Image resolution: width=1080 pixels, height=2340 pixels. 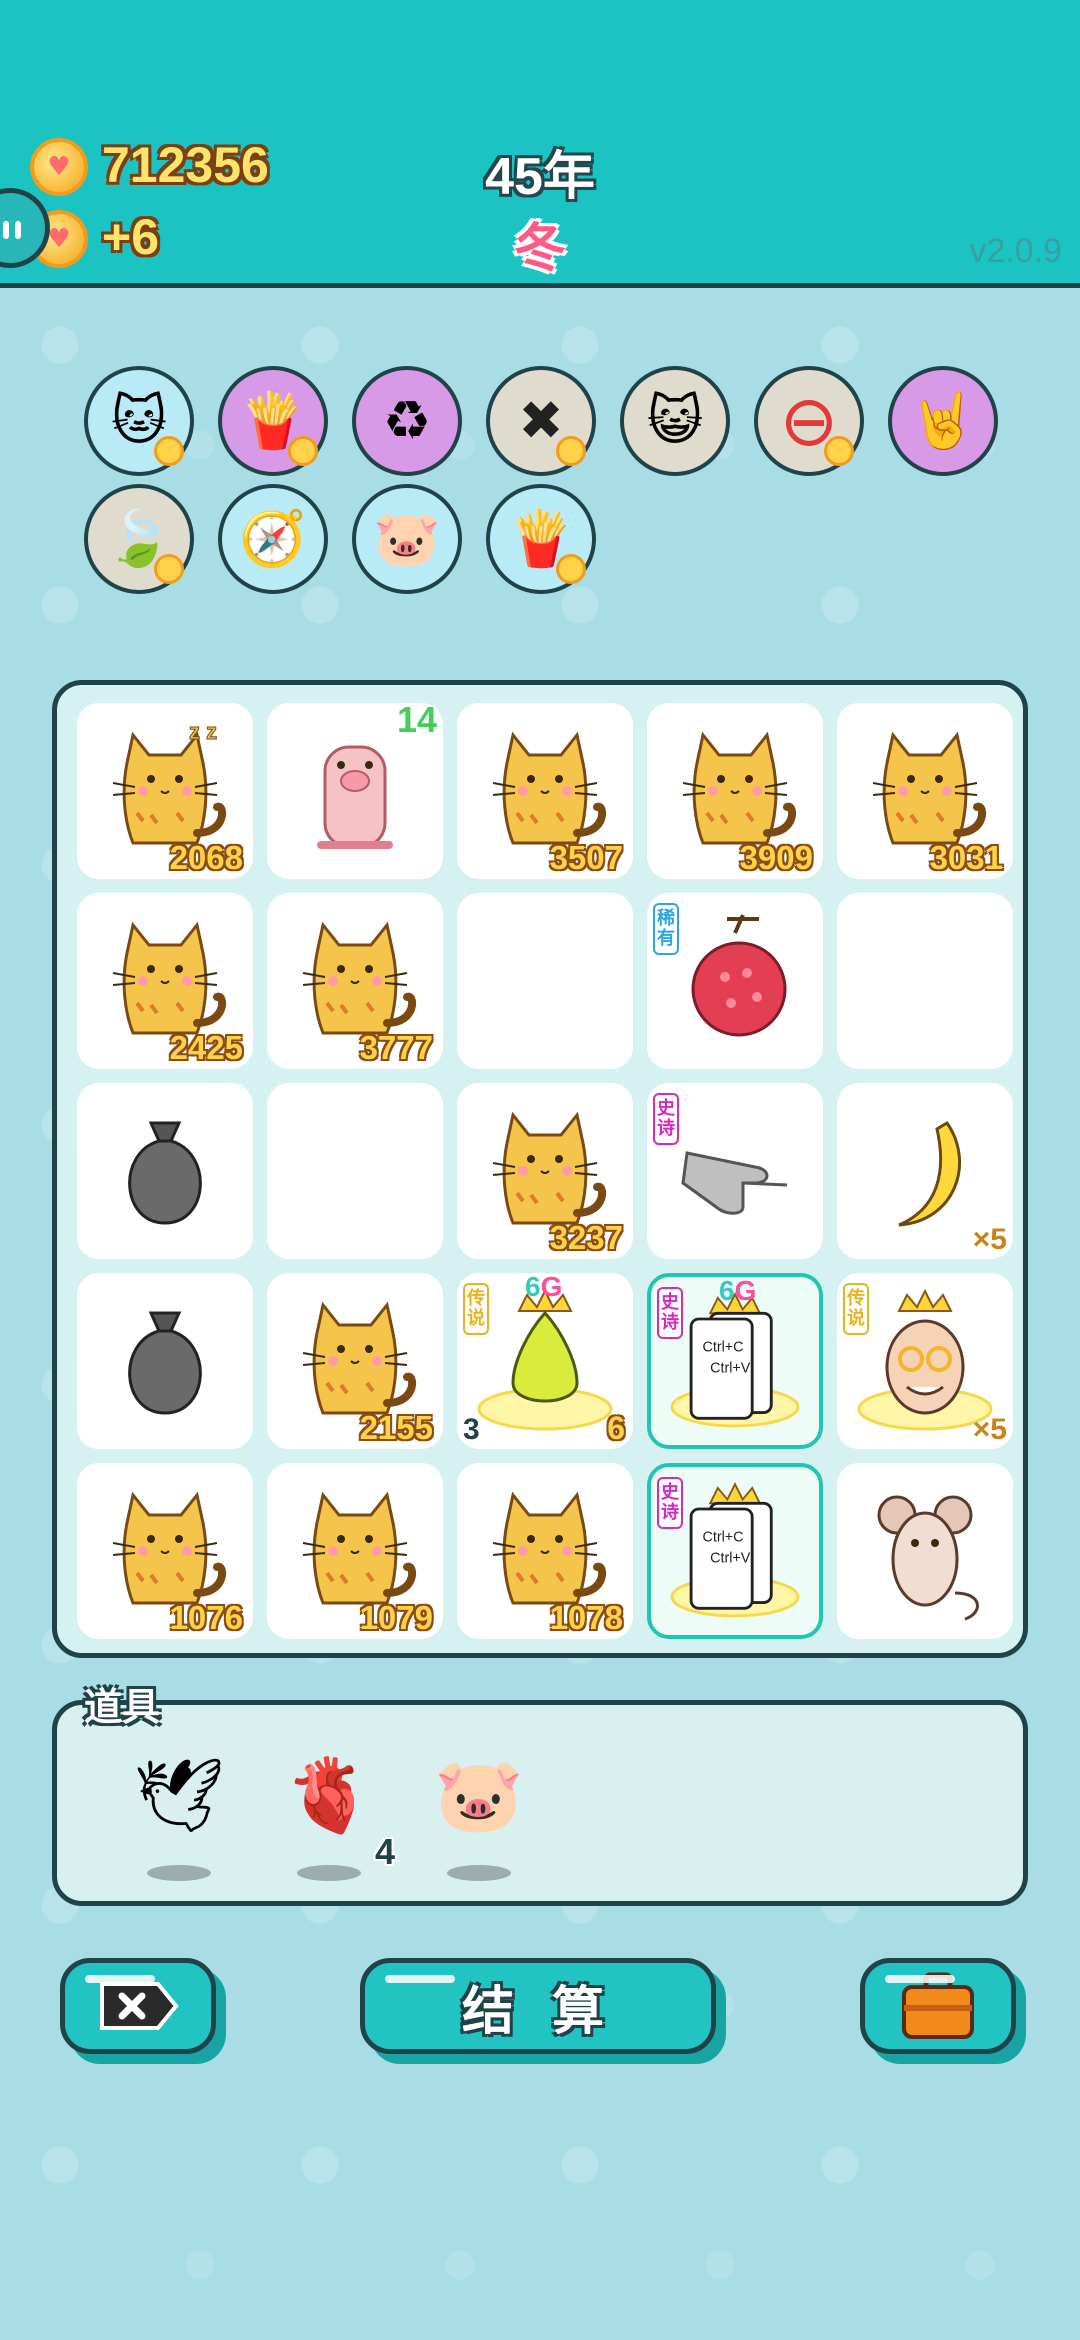 I want to click on ability-cats-pair: 😺, so click(x=675, y=421).